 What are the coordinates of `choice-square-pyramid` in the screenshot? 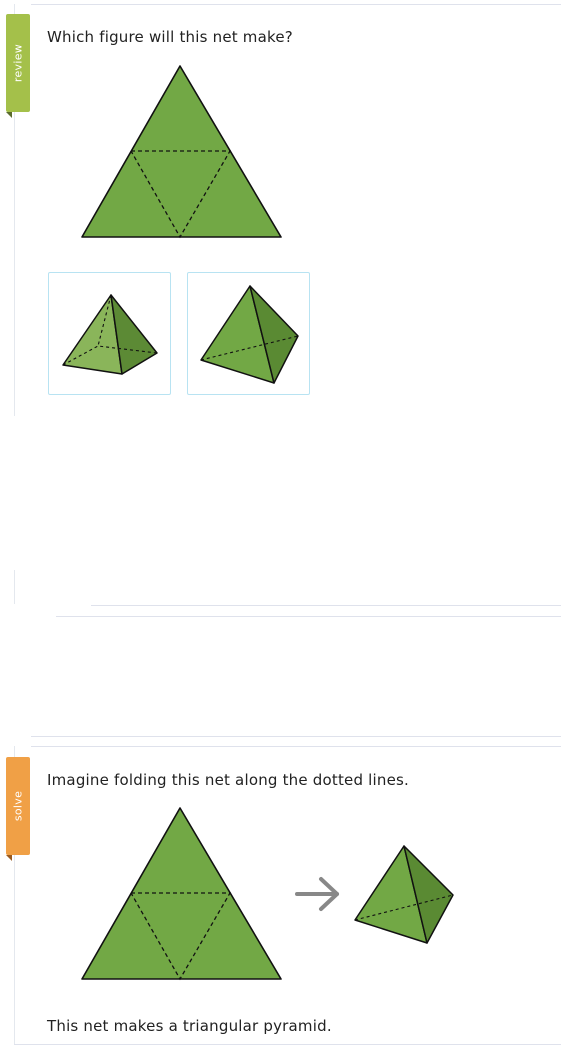 It's located at (109, 333).